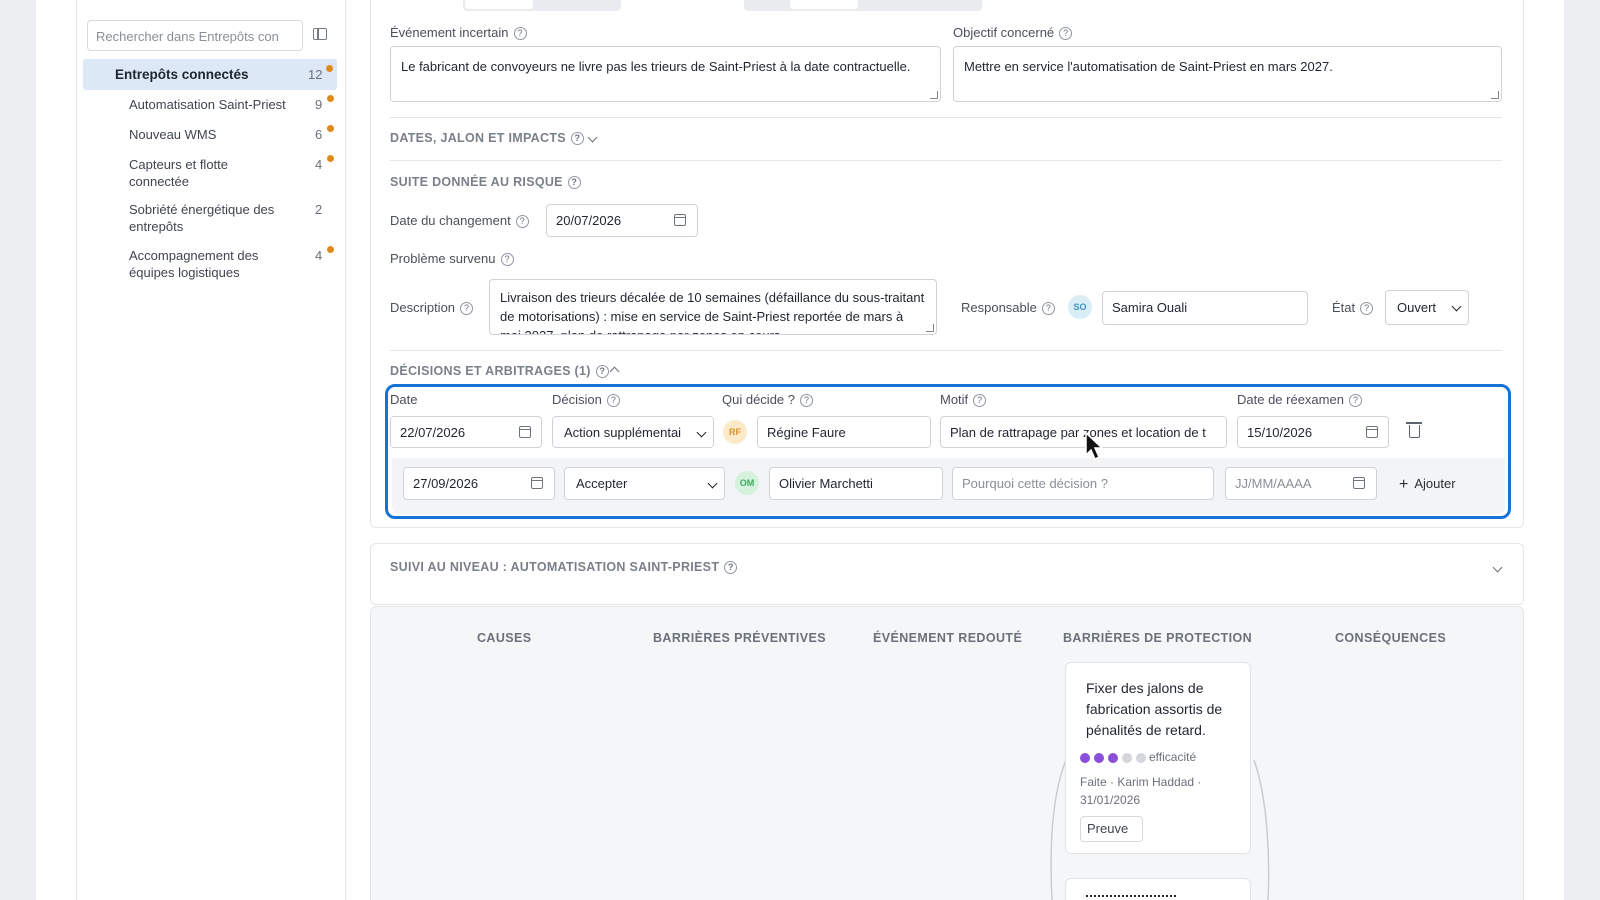  I want to click on decision-select: Action supplémentai, so click(633, 432).